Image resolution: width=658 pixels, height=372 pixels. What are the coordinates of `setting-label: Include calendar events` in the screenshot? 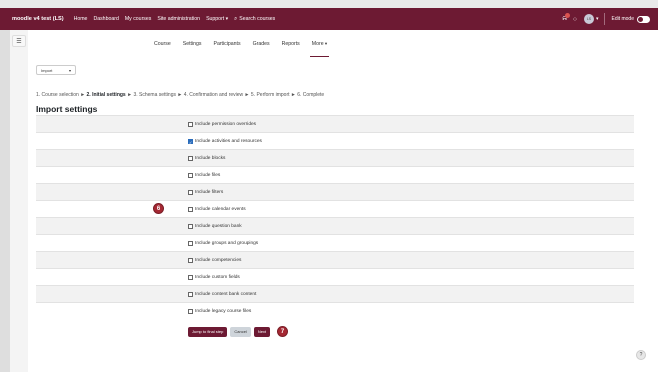 It's located at (220, 209).